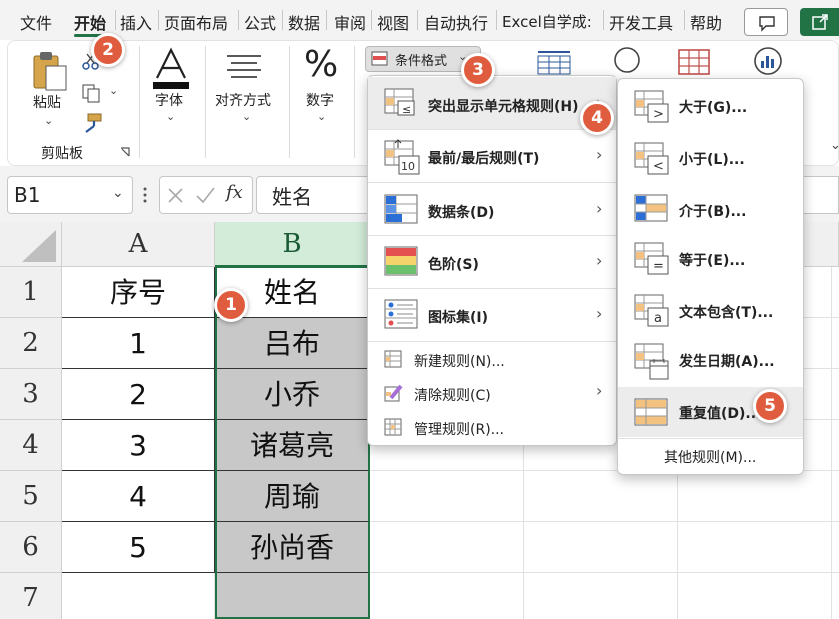 This screenshot has width=839, height=619. Describe the element at coordinates (834, 145) in the screenshot. I see `ribbon-expand-chevron-icon: ⌄` at that location.